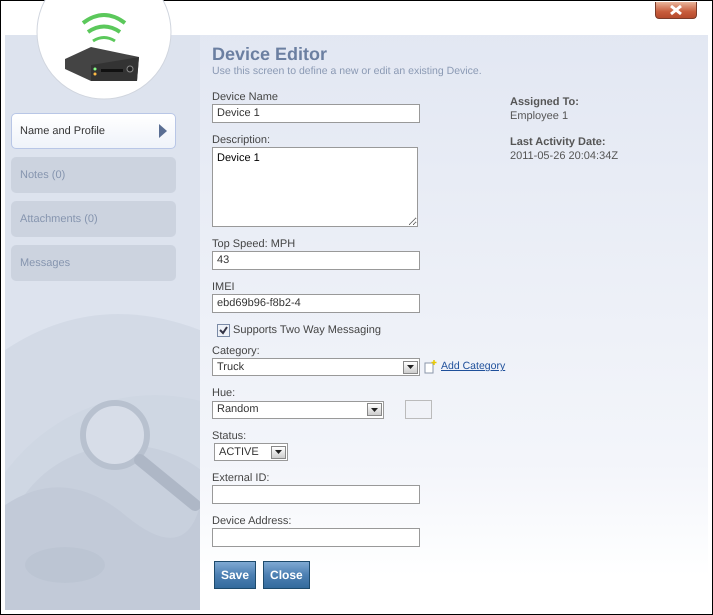  Describe the element at coordinates (235, 575) in the screenshot. I see `action-button: Save` at that location.